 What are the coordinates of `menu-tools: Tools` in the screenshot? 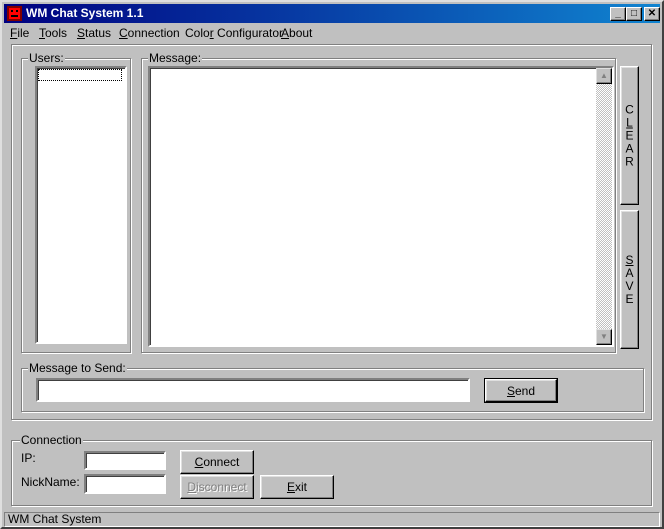 It's located at (53, 33).